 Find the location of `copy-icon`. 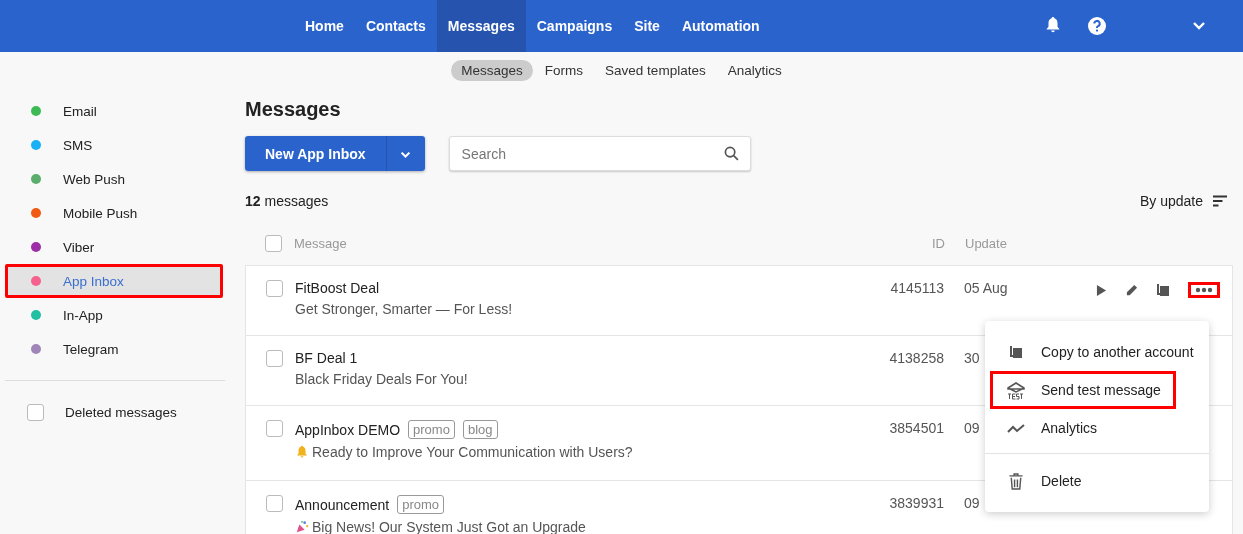

copy-icon is located at coordinates (1163, 290).